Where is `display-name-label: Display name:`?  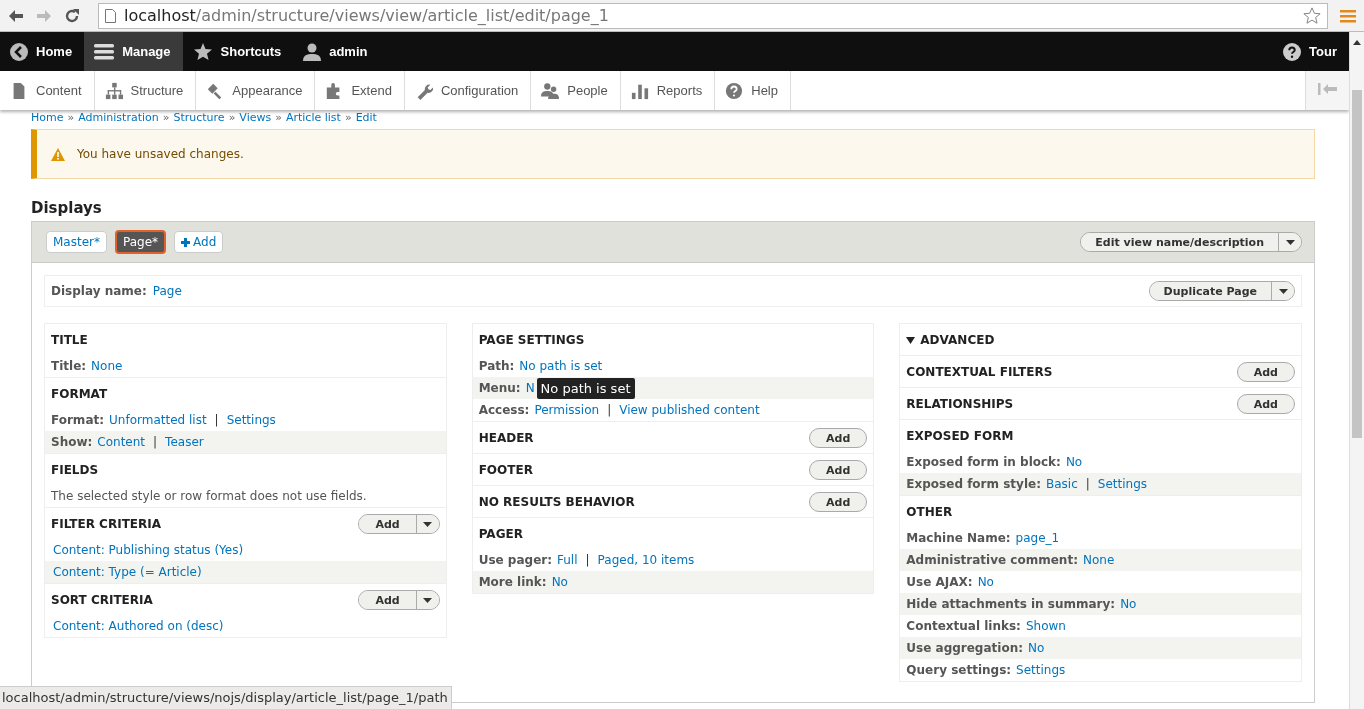 display-name-label: Display name: is located at coordinates (99, 291).